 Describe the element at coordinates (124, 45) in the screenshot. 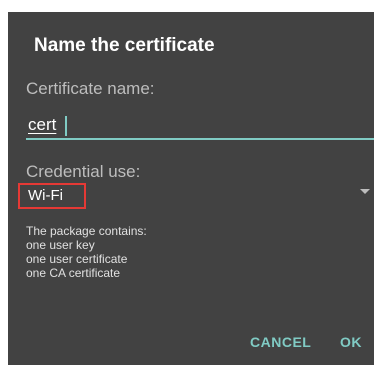

I see `dialog-title: Name the certificate` at that location.